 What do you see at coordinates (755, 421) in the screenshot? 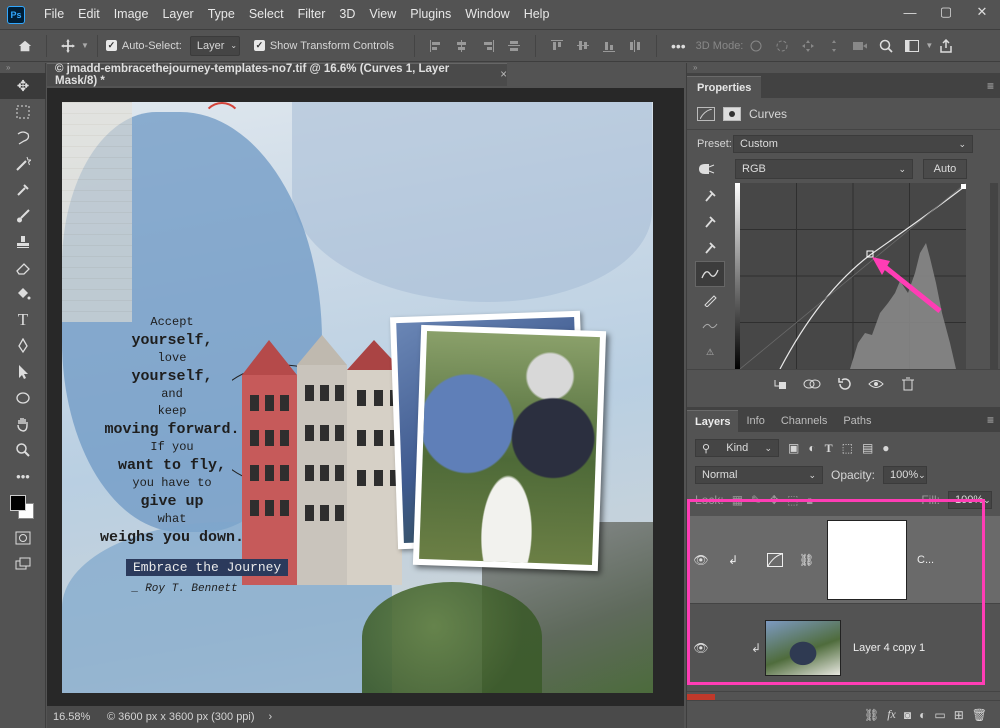
I see `tab-info: Info` at bounding box center [755, 421].